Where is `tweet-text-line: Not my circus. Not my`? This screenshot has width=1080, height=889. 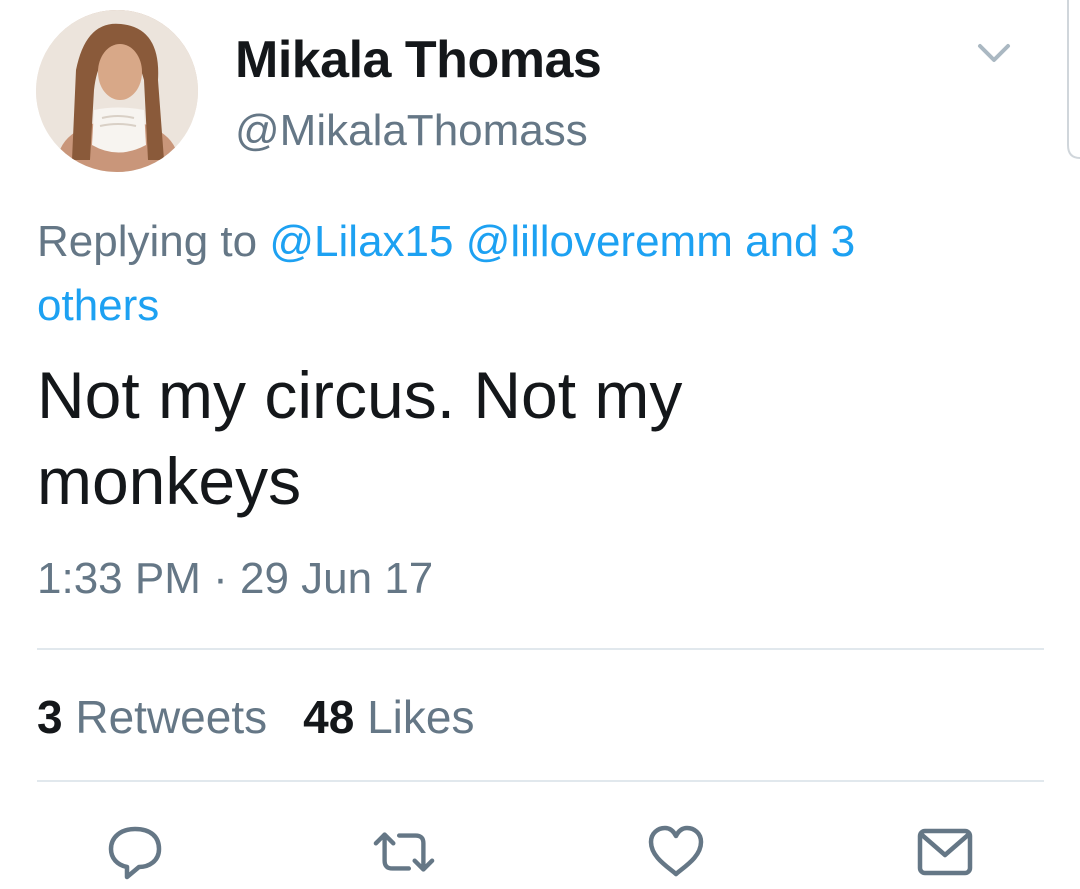 tweet-text-line: Not my circus. Not my is located at coordinates (360, 395).